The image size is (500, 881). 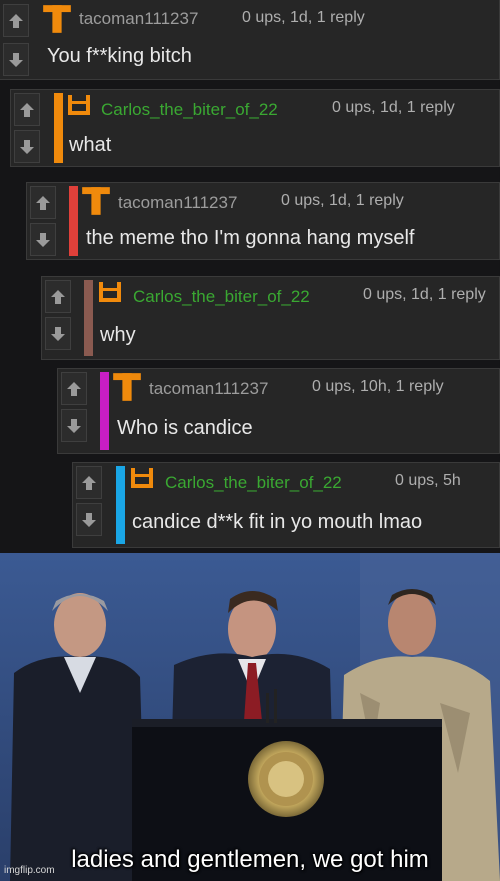 I want to click on comment-text: Who is candice, so click(x=185, y=428).